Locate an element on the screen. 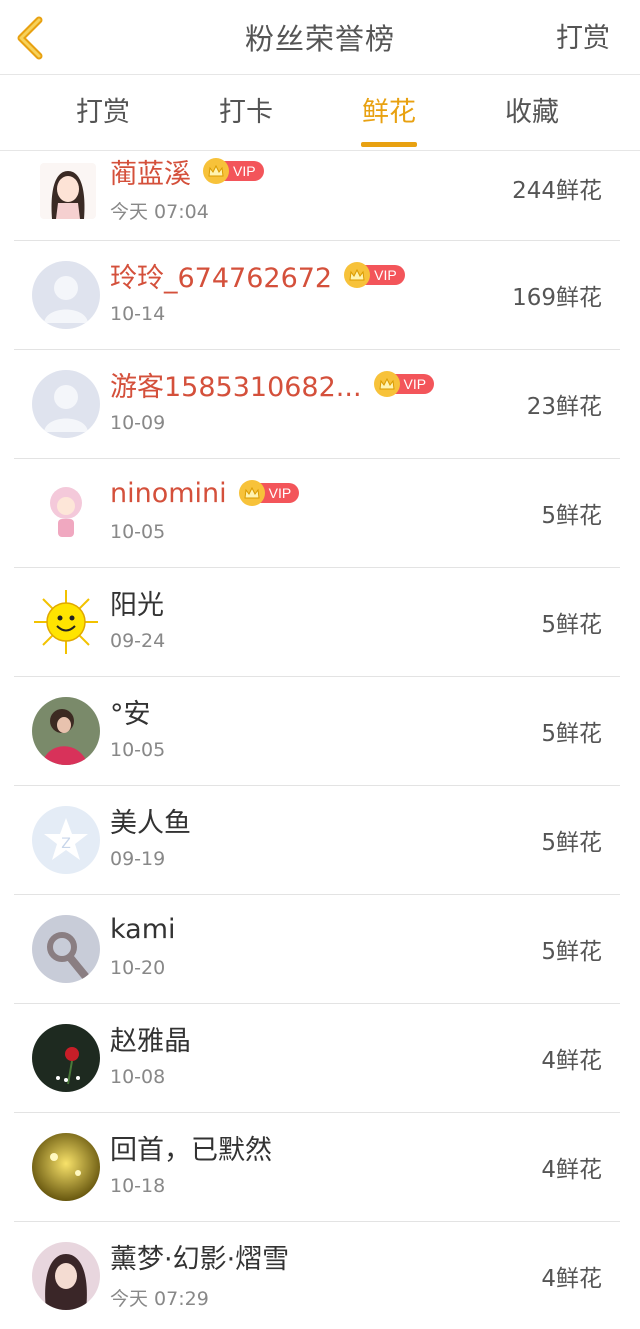  name-line: kami is located at coordinates (143, 929).